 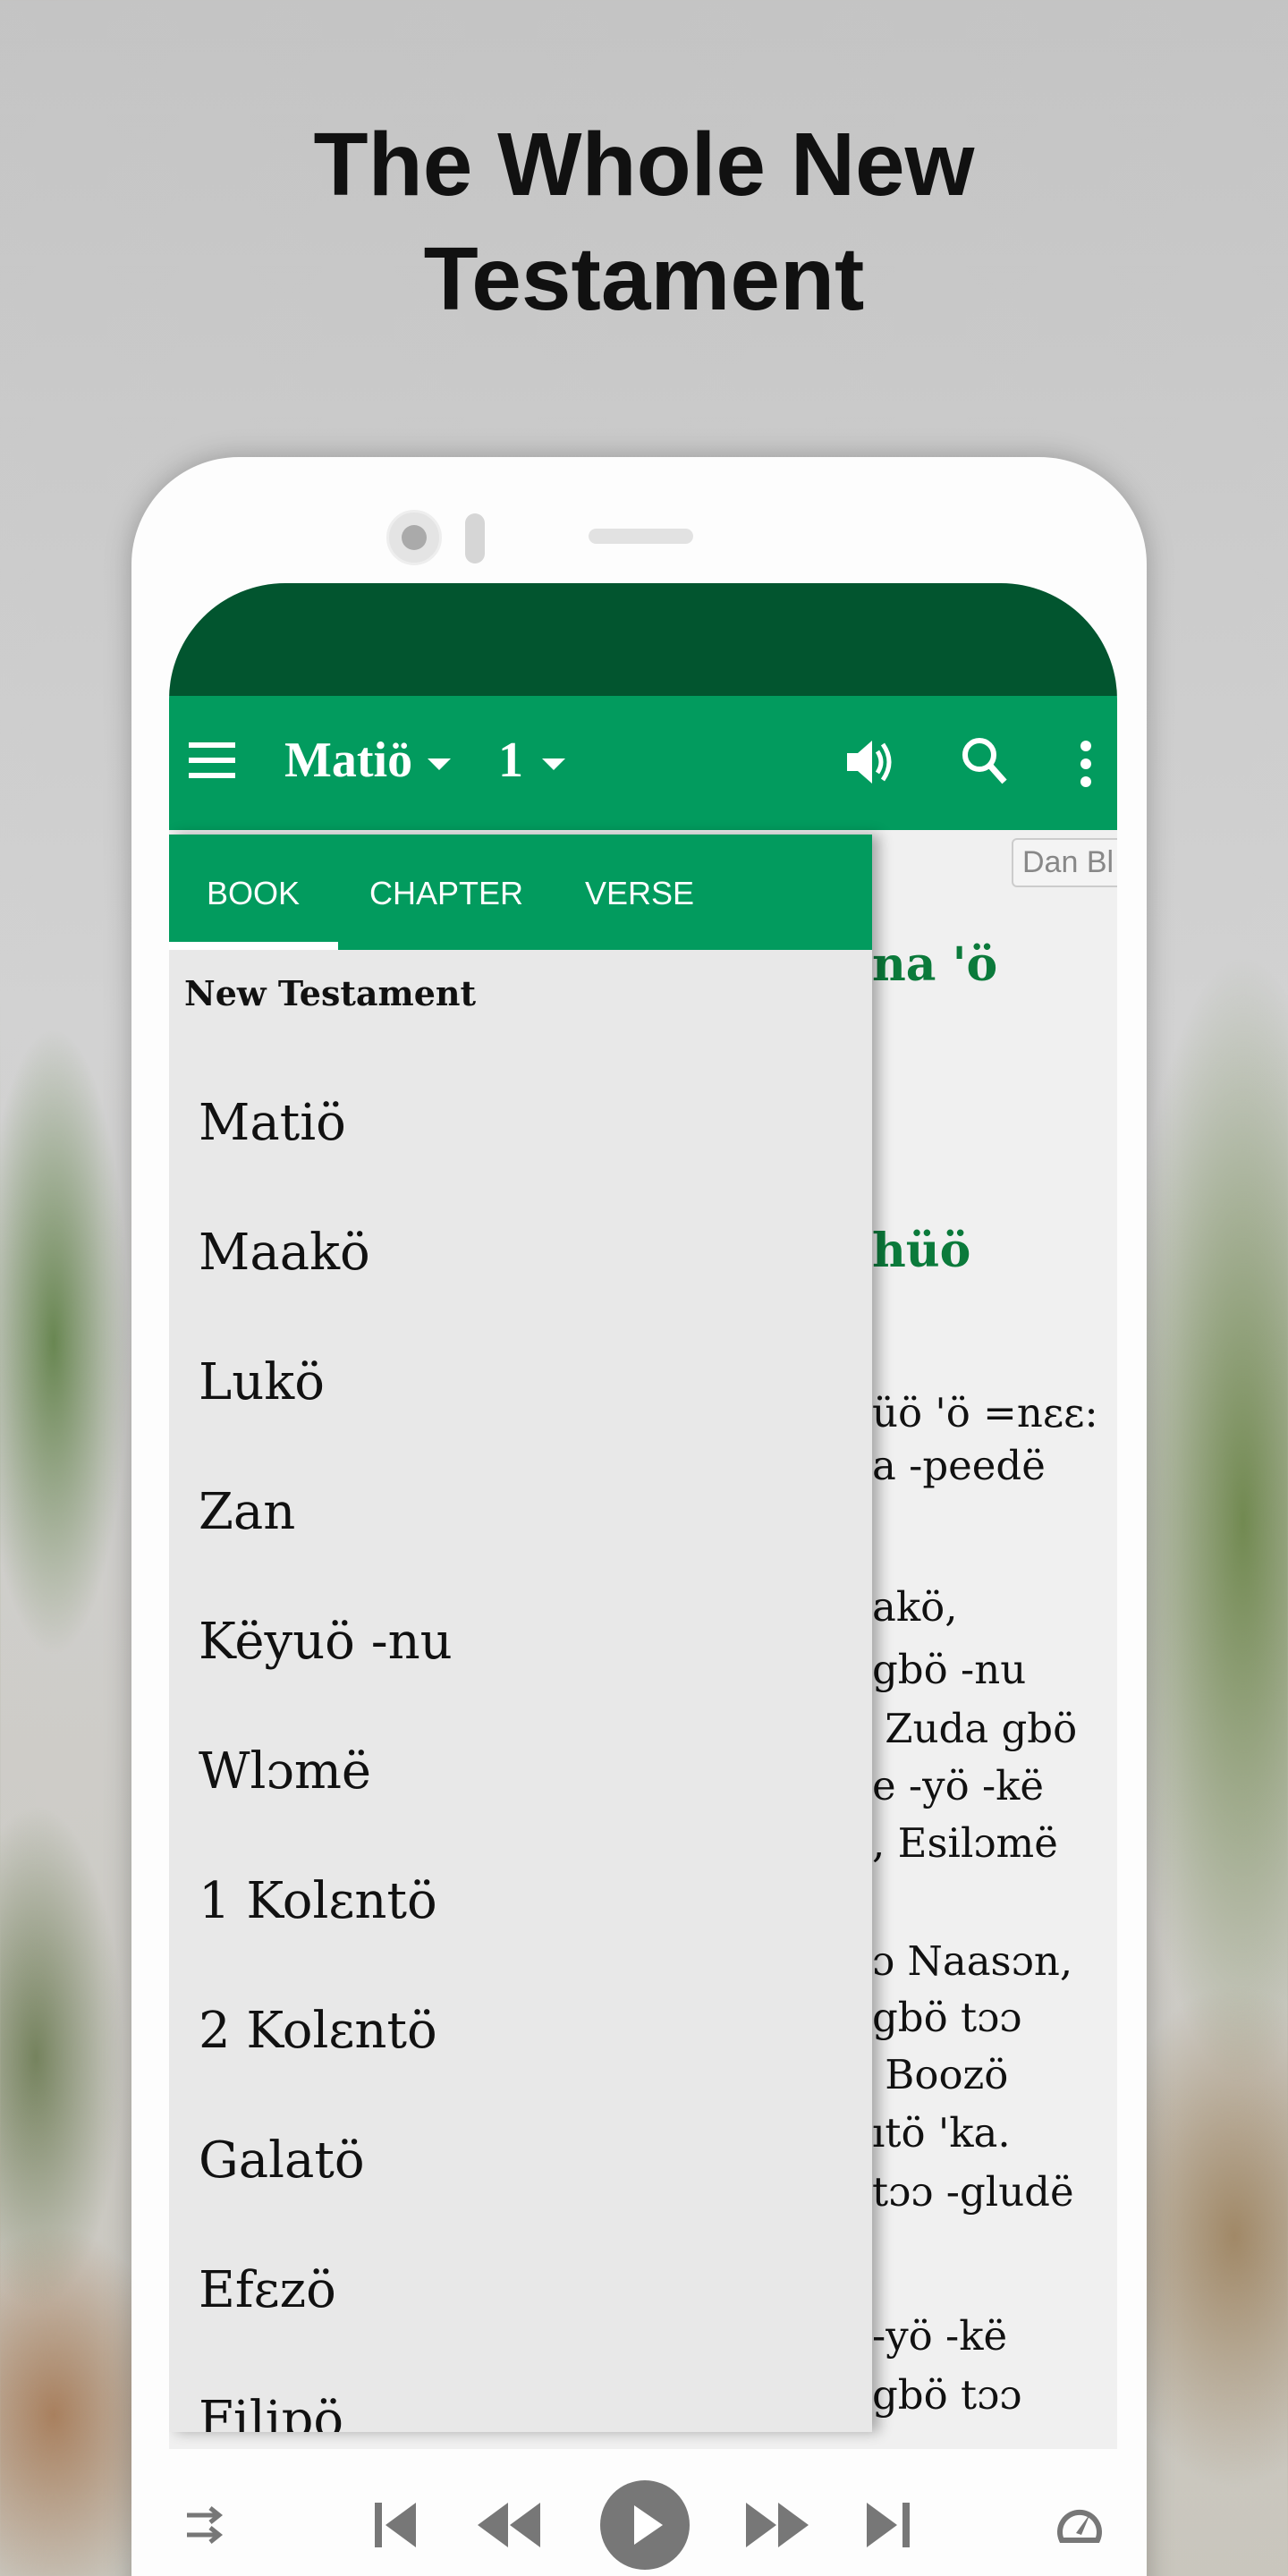 I want to click on chapter-dropdown-icon, so click(x=553, y=764).